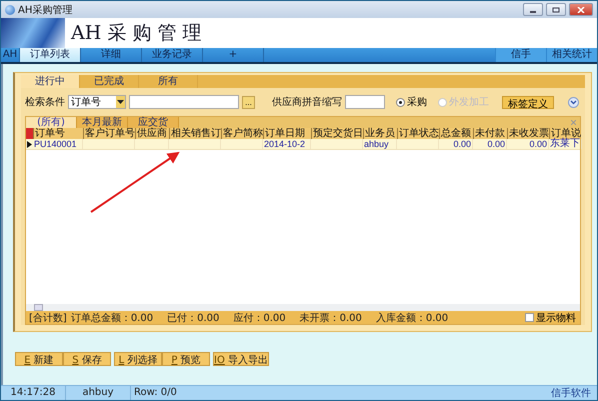 The height and width of the screenshot is (401, 598). Describe the element at coordinates (155, 393) in the screenshot. I see `status-text: Row: 0/0` at that location.